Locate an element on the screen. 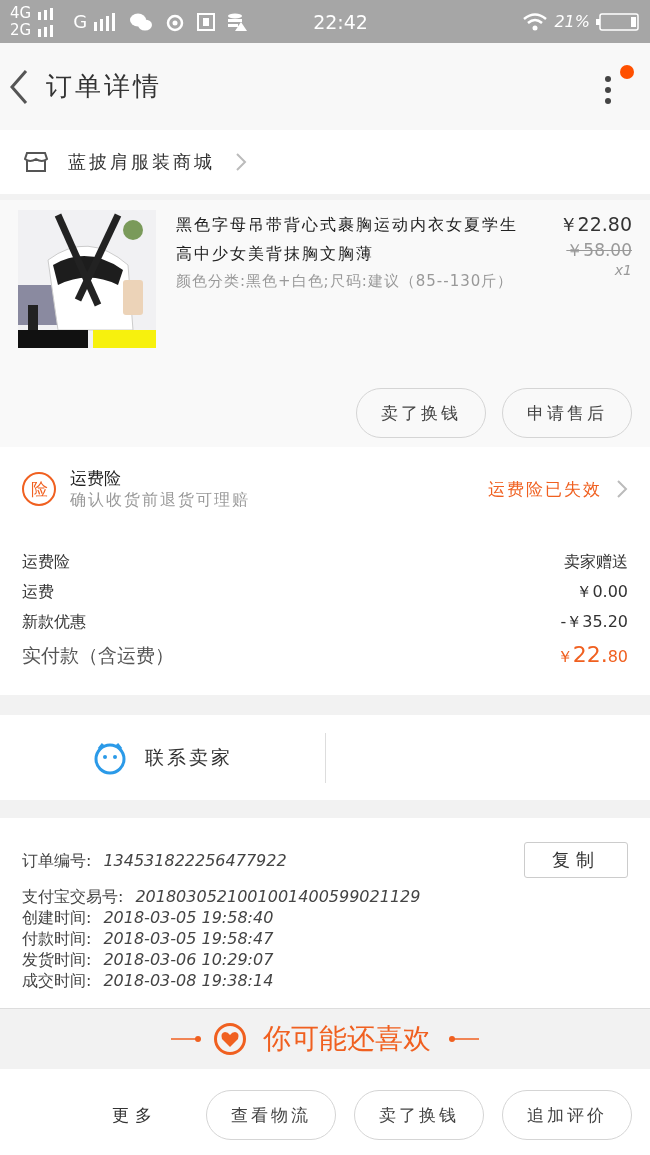 Image resolution: width=650 pixels, height=1155 pixels. info-label: 发货时间: is located at coordinates (57, 959).